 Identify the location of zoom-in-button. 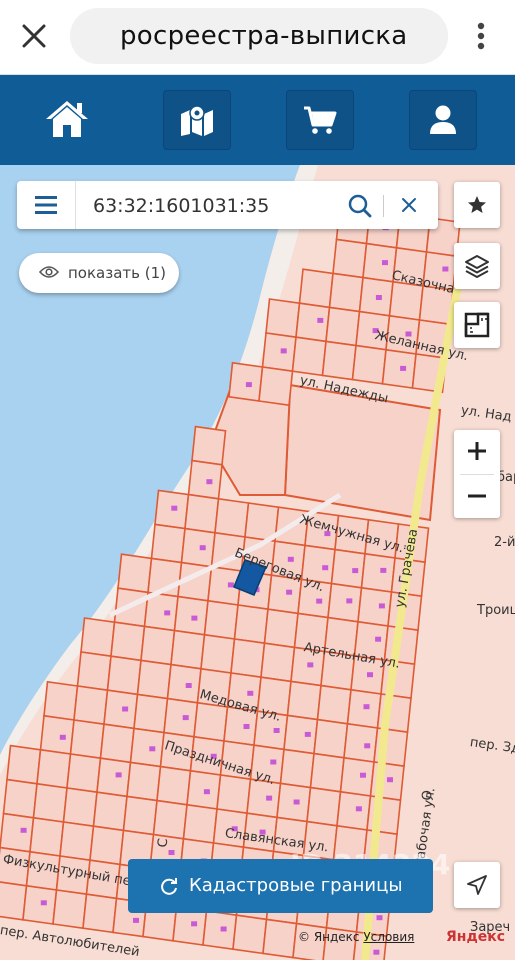
(477, 451).